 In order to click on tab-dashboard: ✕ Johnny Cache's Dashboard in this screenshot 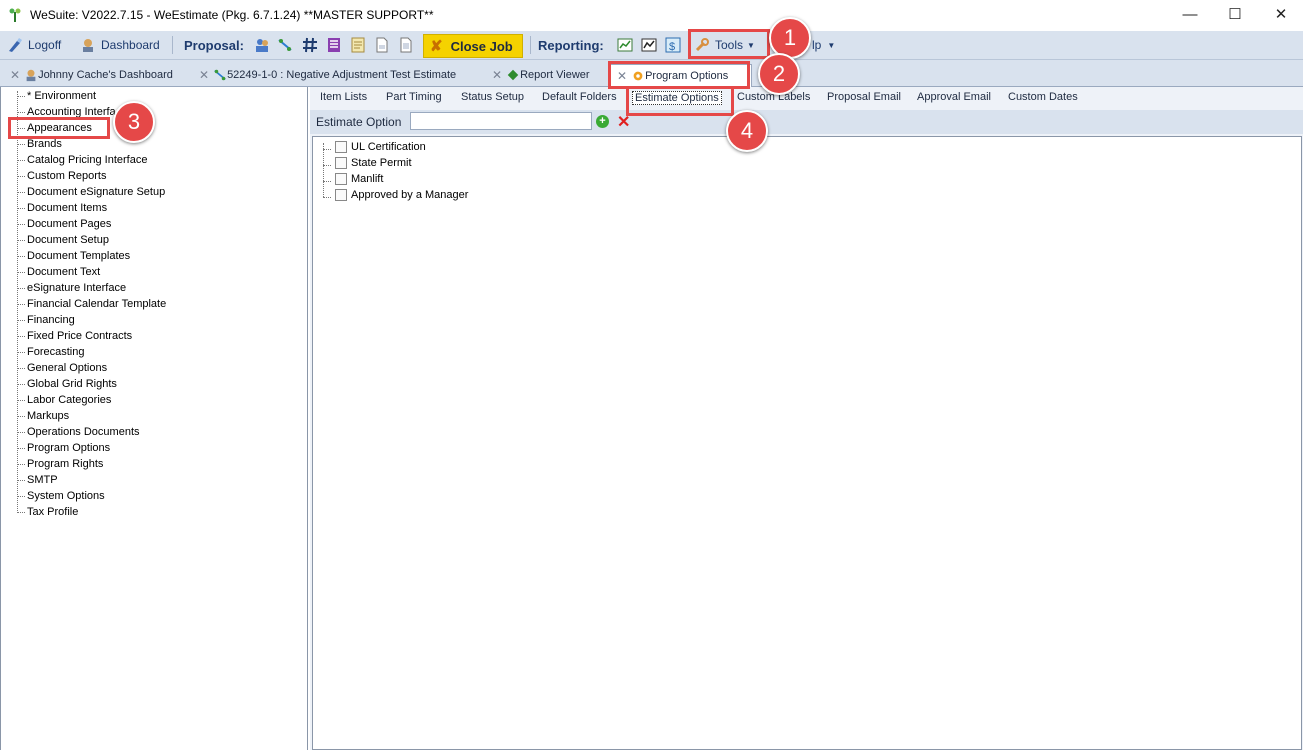, I will do `click(91, 75)`.